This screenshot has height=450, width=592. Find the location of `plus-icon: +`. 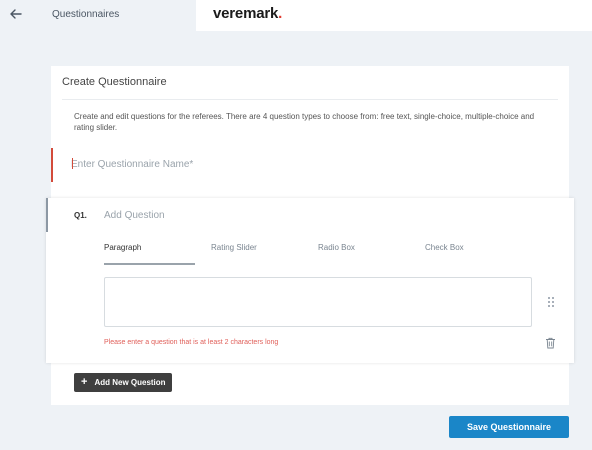

plus-icon: + is located at coordinates (84, 382).